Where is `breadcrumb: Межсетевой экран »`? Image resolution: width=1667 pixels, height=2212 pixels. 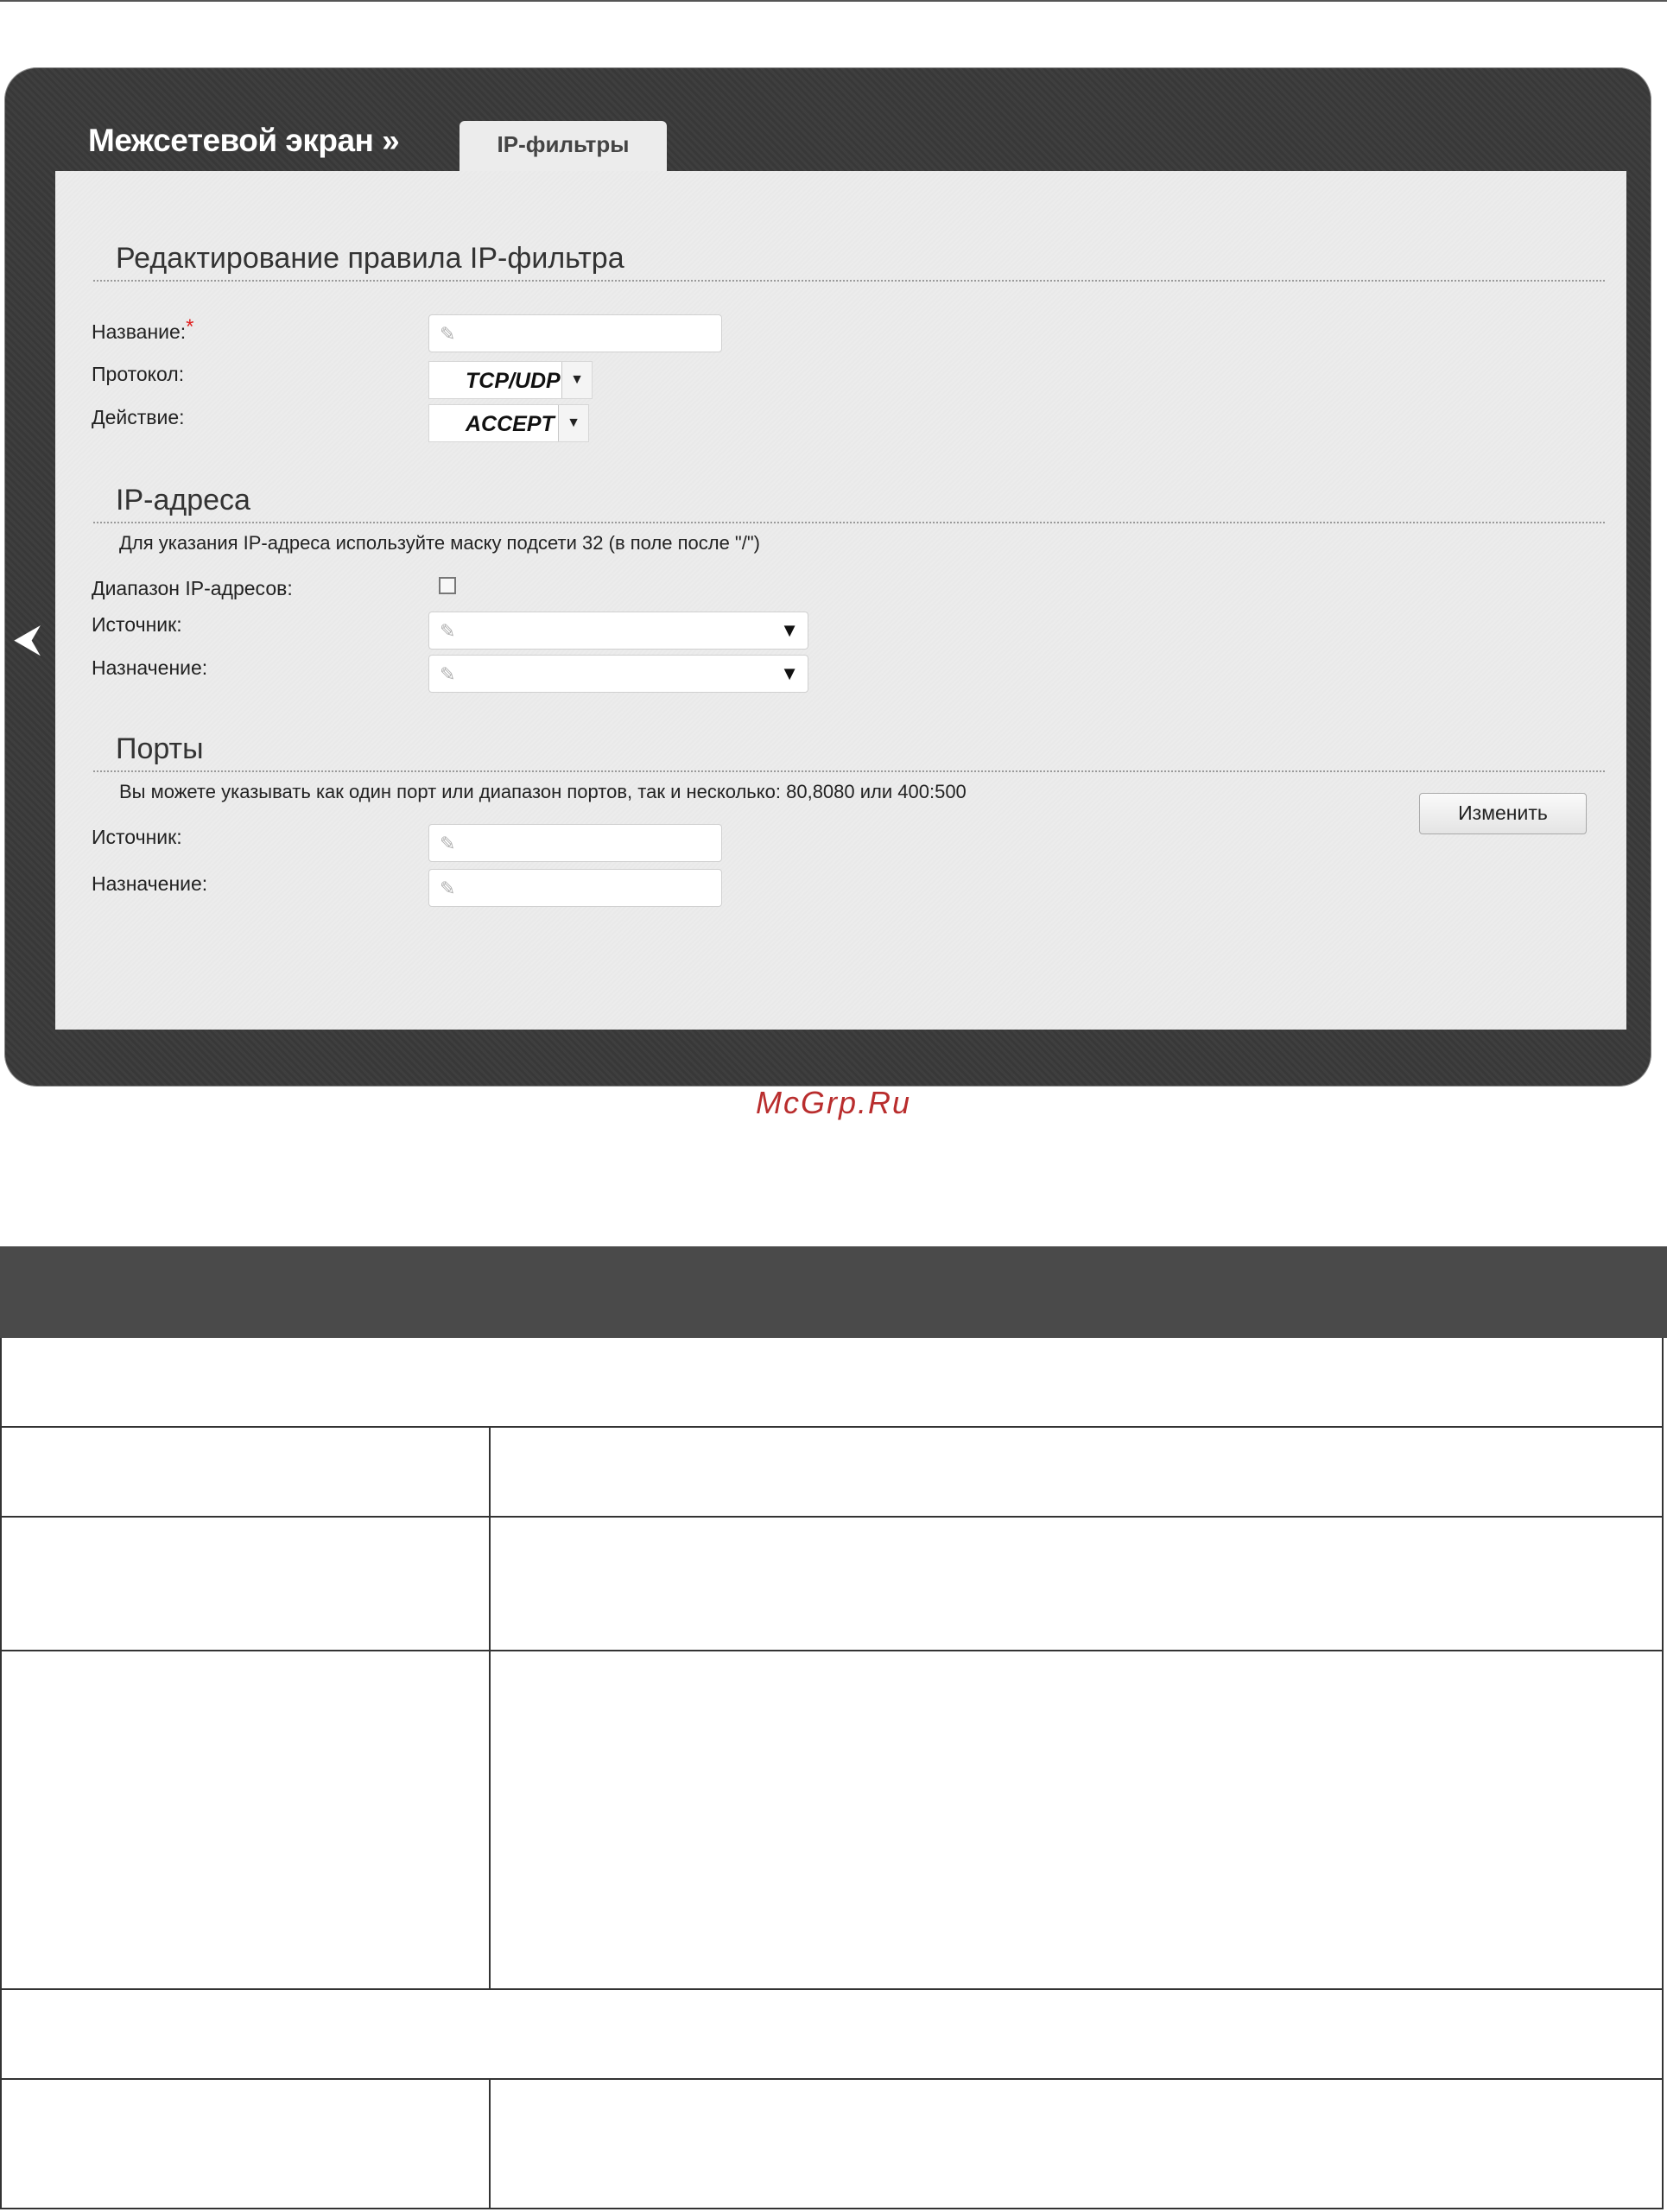
breadcrumb: Межсетевой экран » is located at coordinates (244, 141).